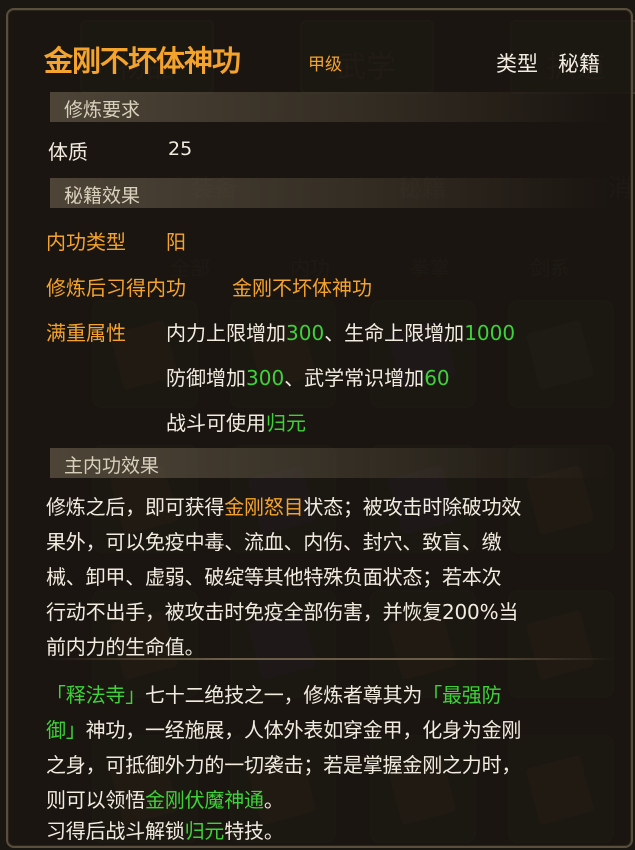  Describe the element at coordinates (273, 800) in the screenshot. I see `lore-text: 。` at that location.